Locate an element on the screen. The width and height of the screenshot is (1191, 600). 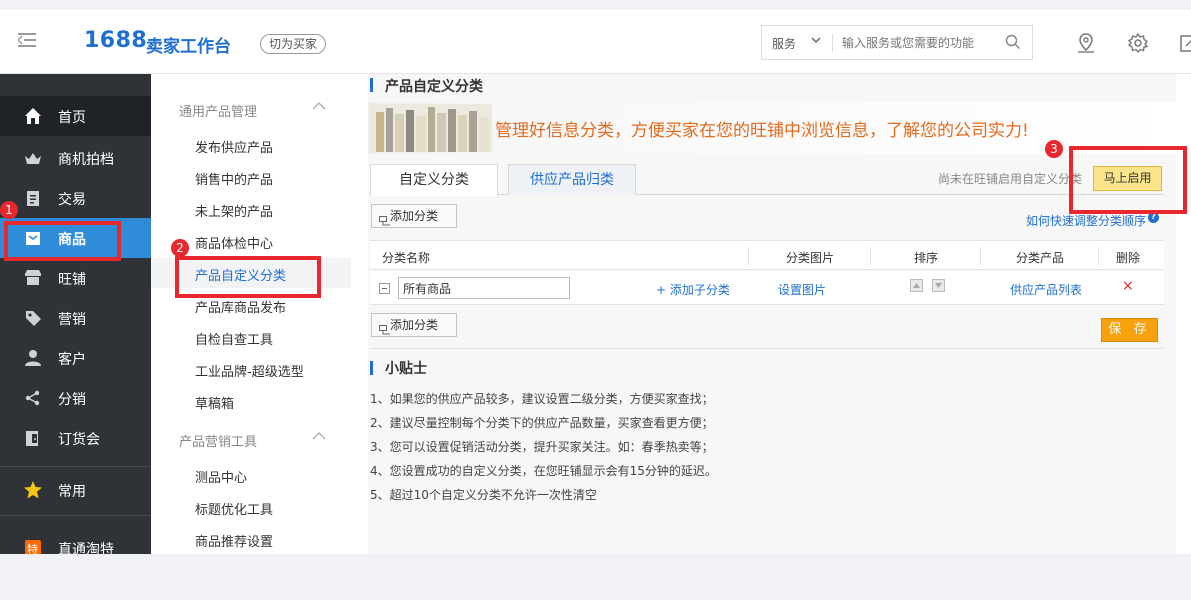
subnav-item-health-check: 商品体检中心 is located at coordinates (234, 242).